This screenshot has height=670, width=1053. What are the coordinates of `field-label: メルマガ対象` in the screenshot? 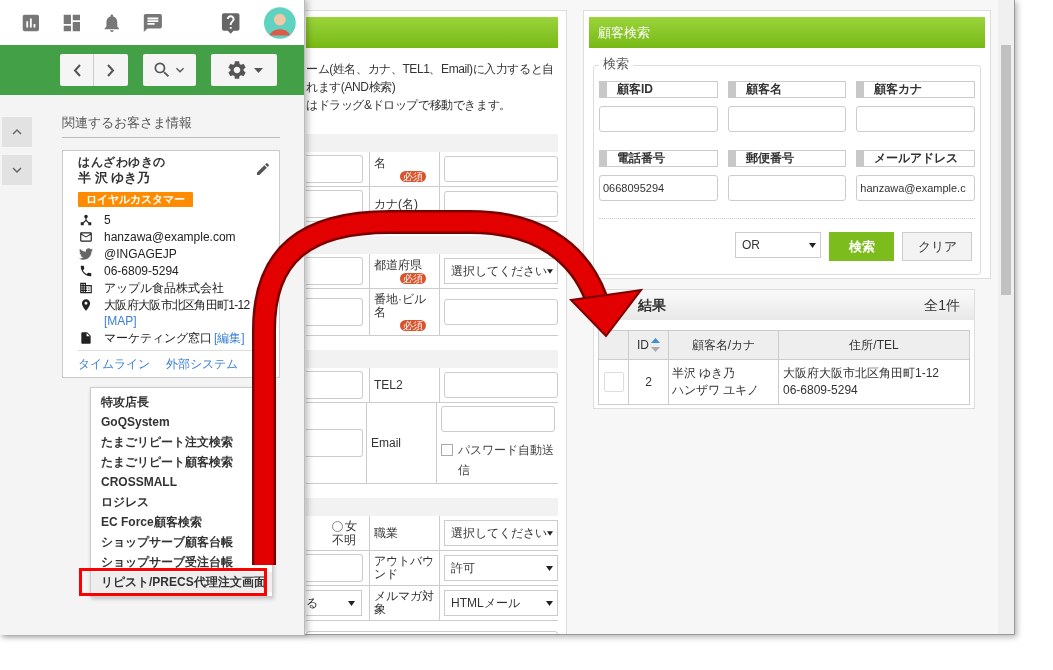 It's located at (404, 603).